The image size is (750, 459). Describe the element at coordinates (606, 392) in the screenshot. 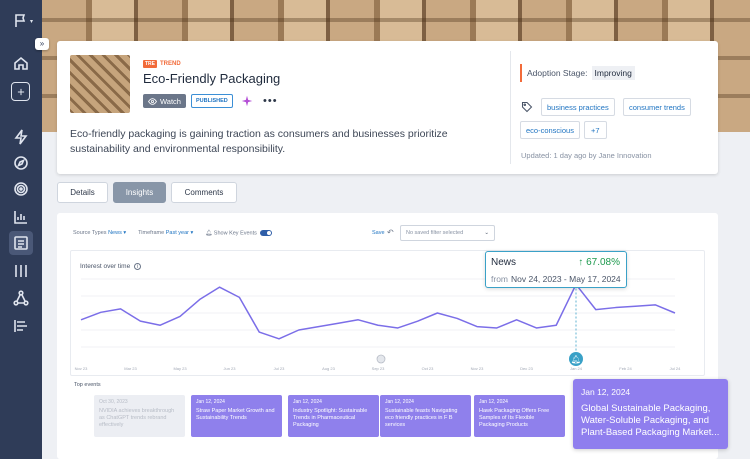

I see `featured-event-date: Jan 12, 2024` at that location.